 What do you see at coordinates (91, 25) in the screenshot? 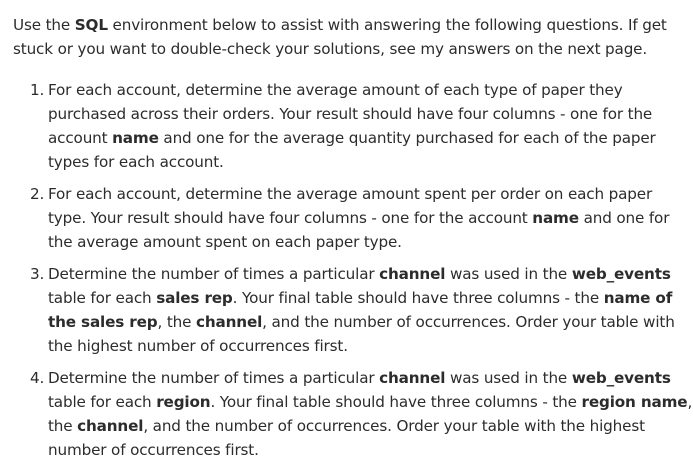
I see `bold-term: SQL` at bounding box center [91, 25].